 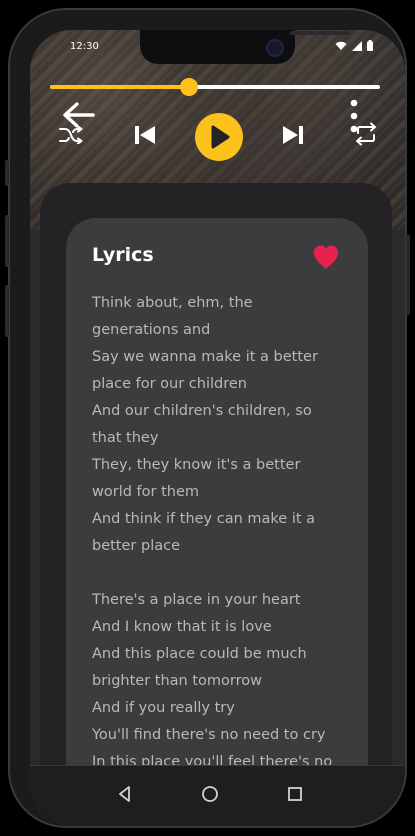 What do you see at coordinates (169, 384) in the screenshot?
I see `lyric-line: place for our children` at bounding box center [169, 384].